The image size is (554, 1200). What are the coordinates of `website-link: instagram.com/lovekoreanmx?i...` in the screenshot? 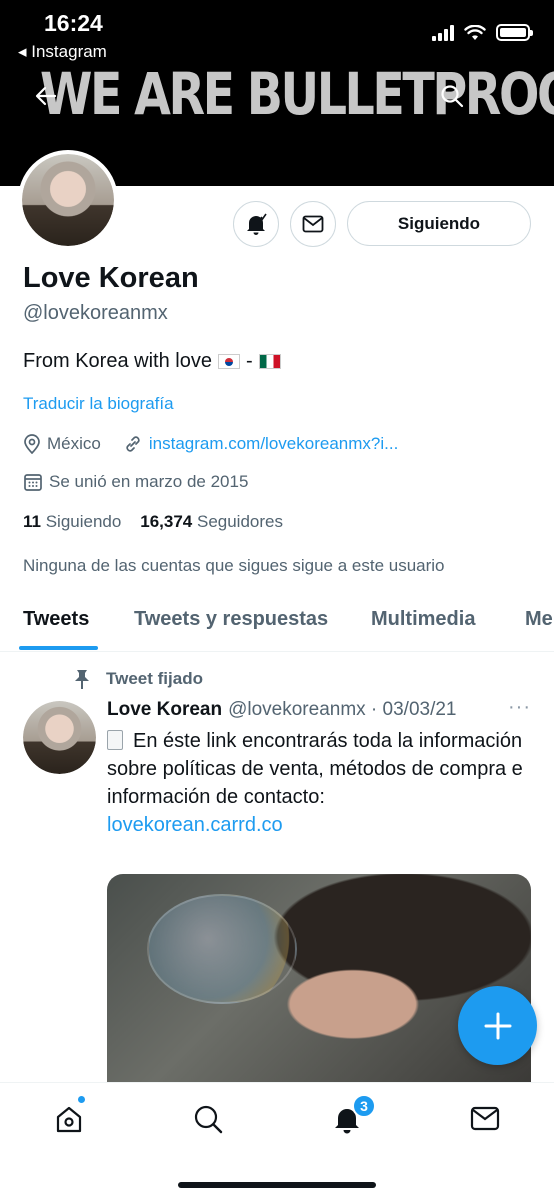 It's located at (273, 444).